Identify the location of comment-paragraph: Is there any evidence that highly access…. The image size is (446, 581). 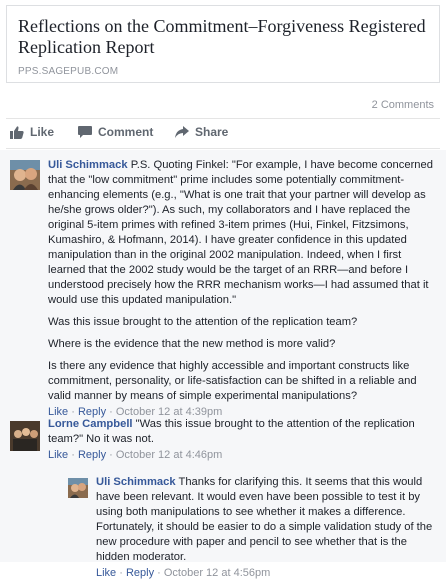
(232, 381).